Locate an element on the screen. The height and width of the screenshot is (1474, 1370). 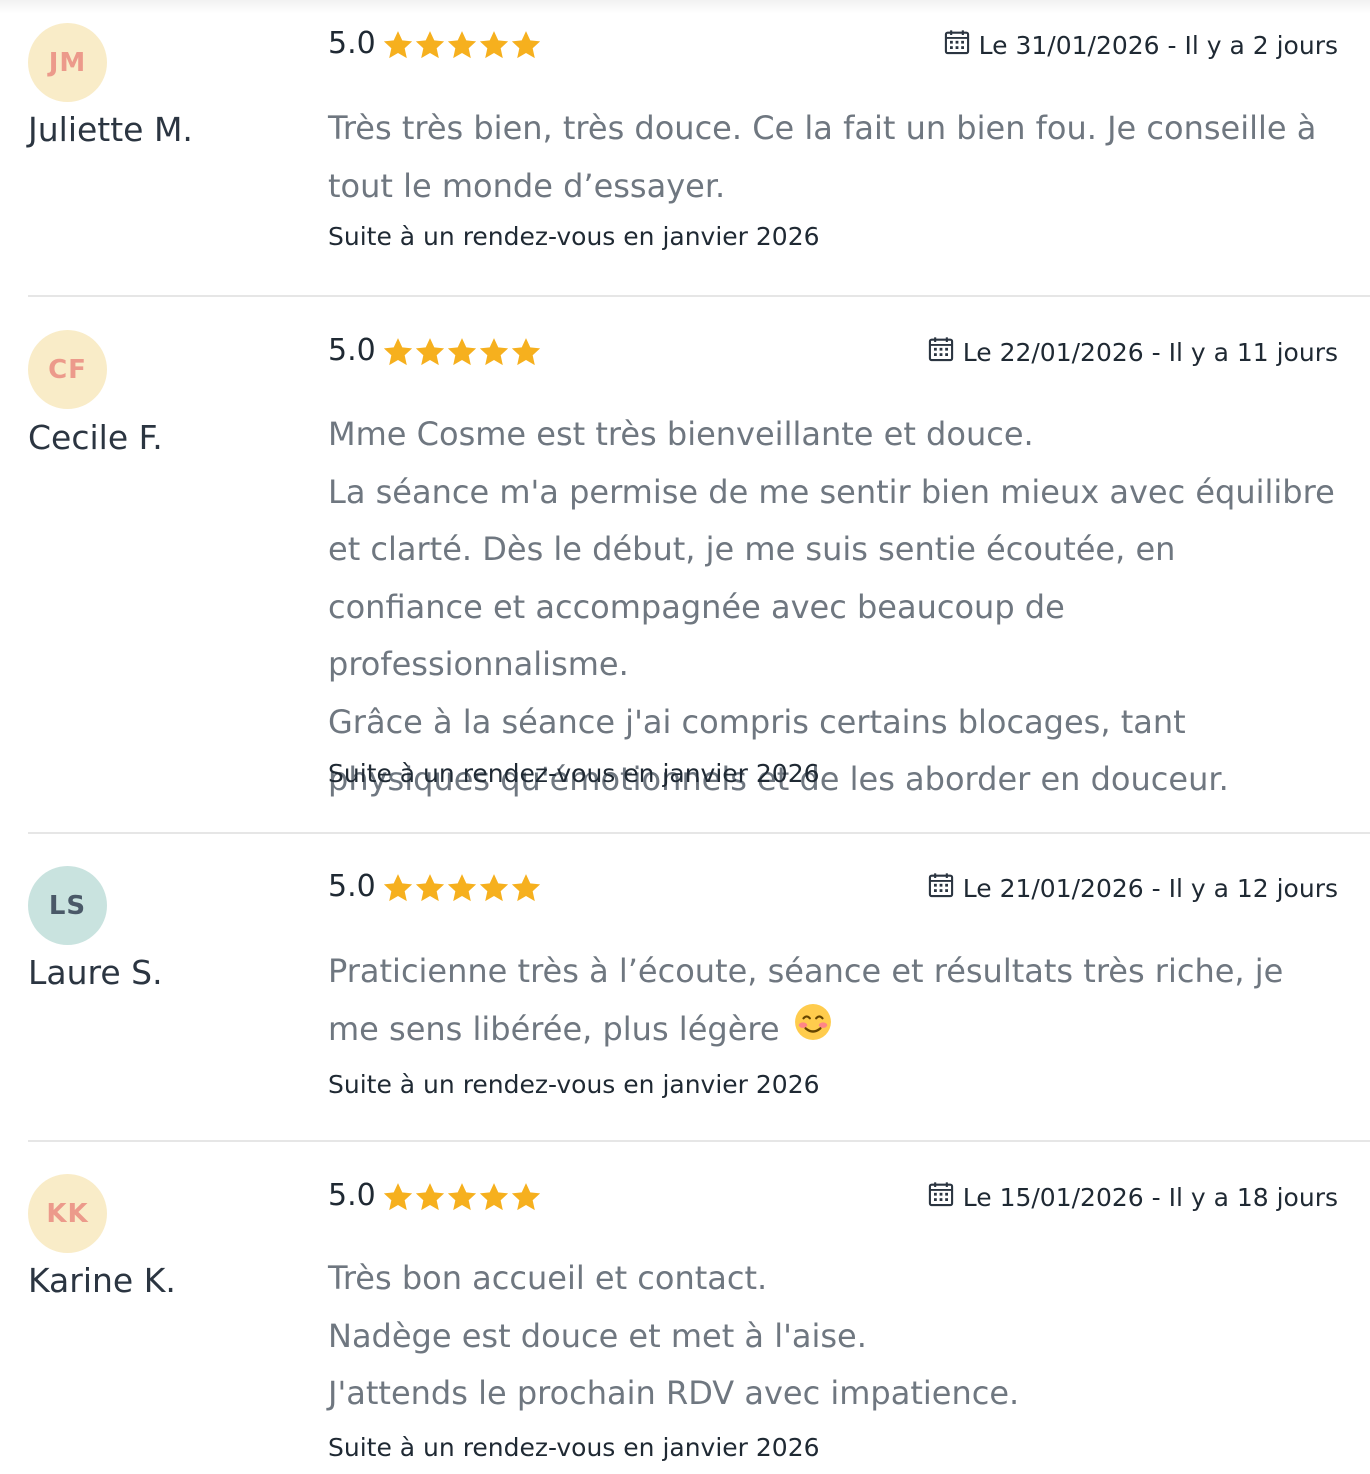
review-date: Le 21/01/2026 - Il y a 12 jours is located at coordinates (1132, 888).